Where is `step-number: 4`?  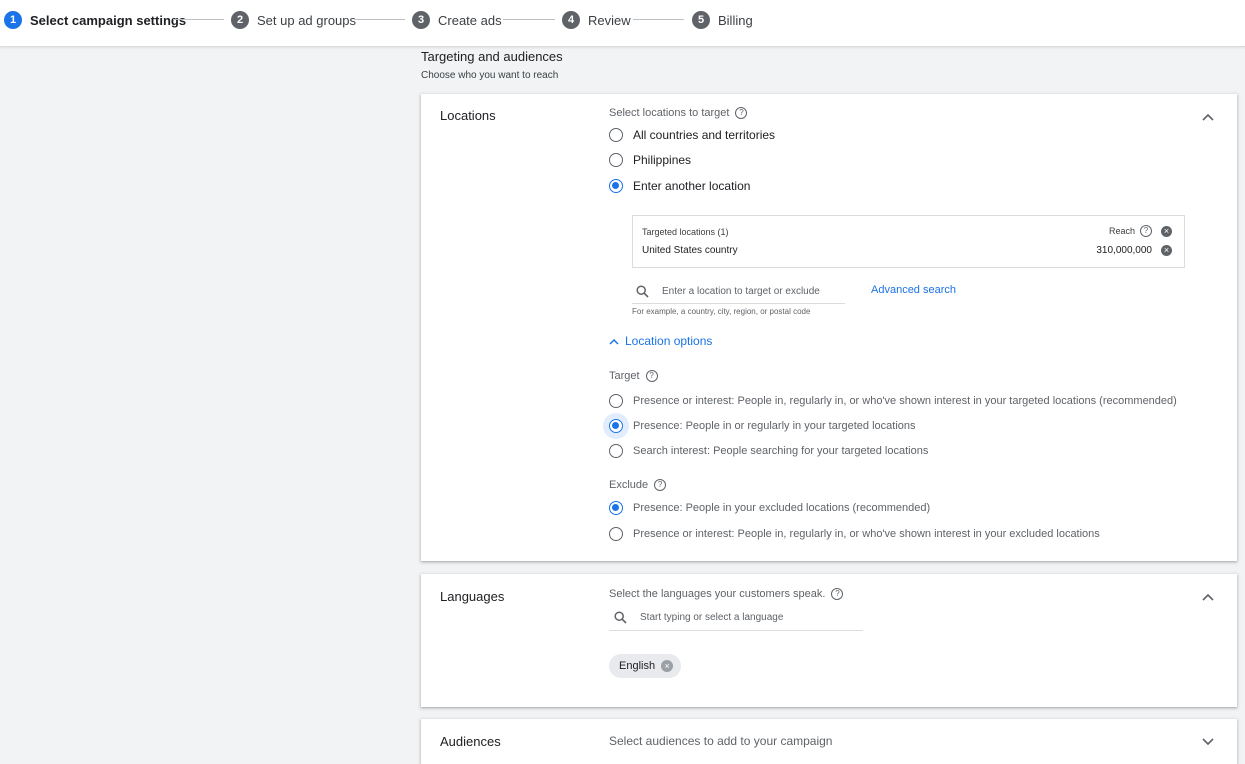
step-number: 4 is located at coordinates (571, 20).